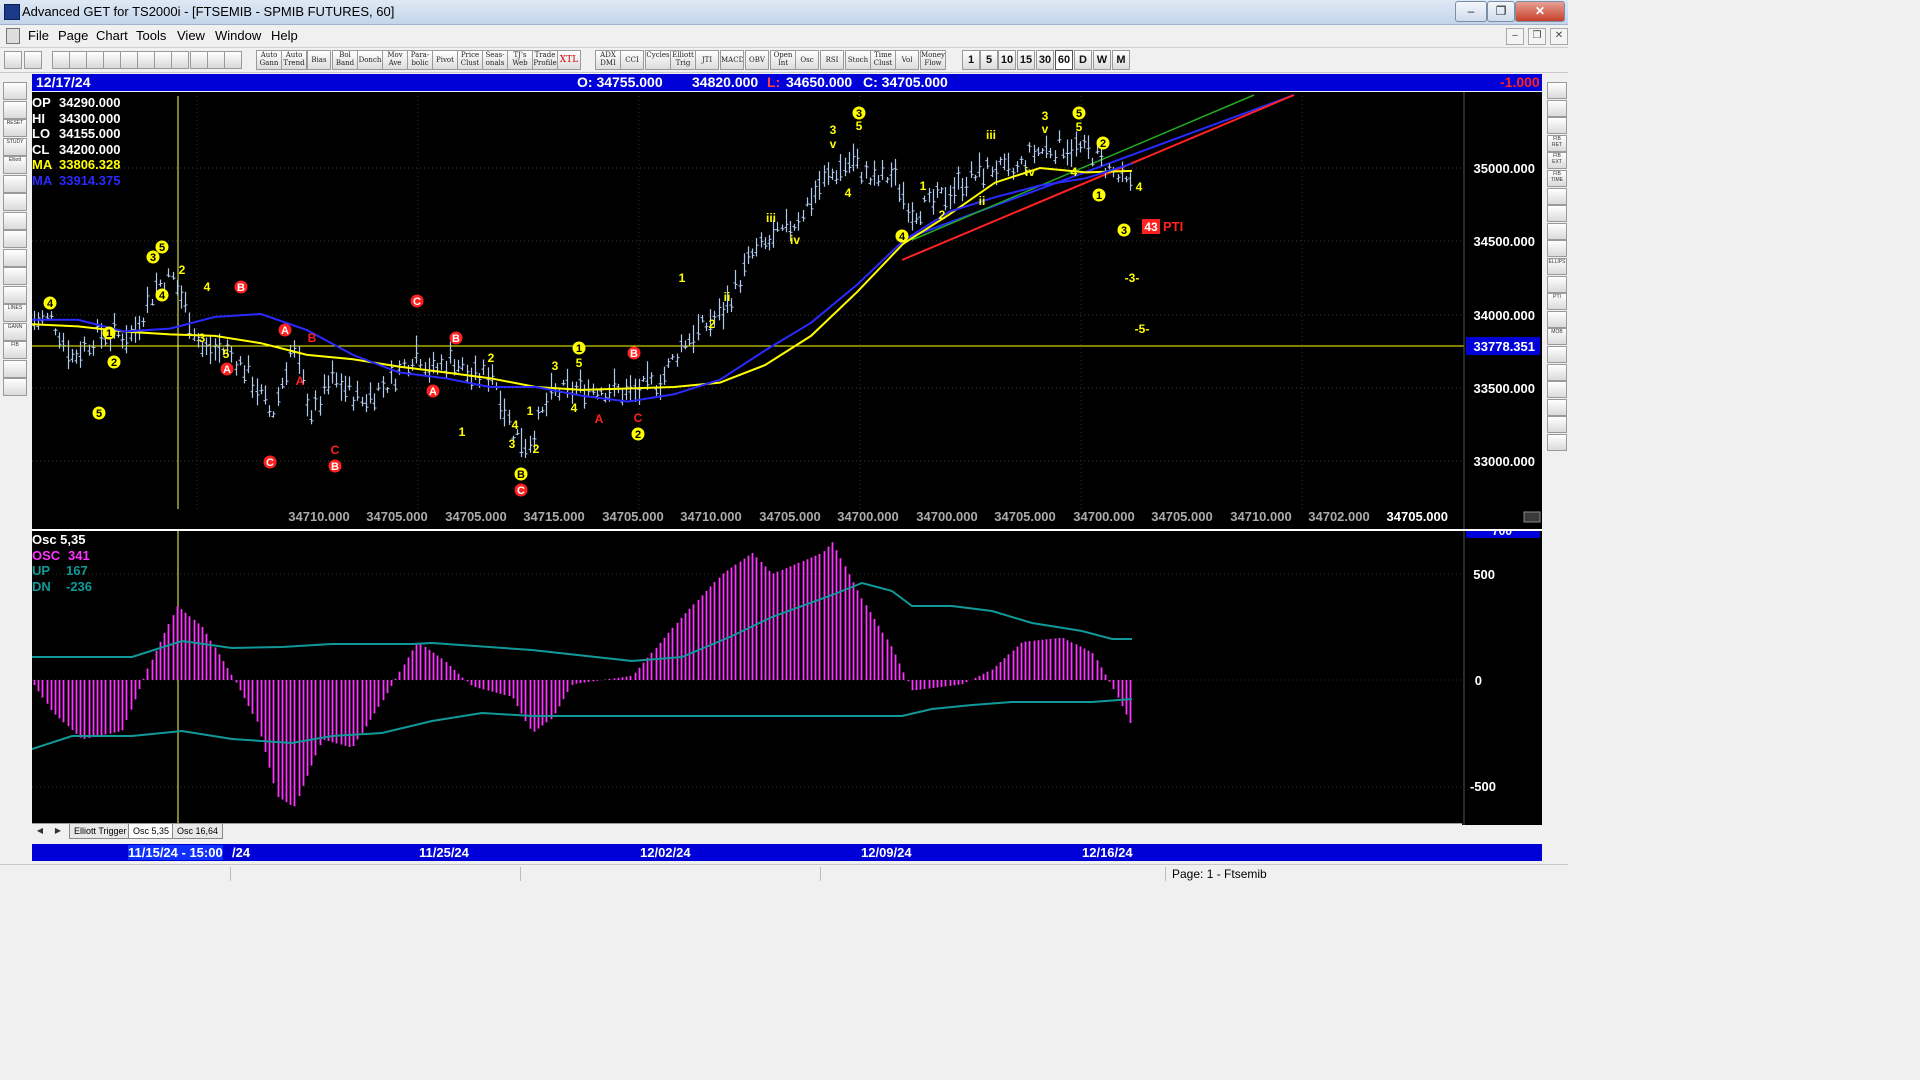 Image resolution: width=1920 pixels, height=1080 pixels. I want to click on scroll-right-icon, so click(112, 60).